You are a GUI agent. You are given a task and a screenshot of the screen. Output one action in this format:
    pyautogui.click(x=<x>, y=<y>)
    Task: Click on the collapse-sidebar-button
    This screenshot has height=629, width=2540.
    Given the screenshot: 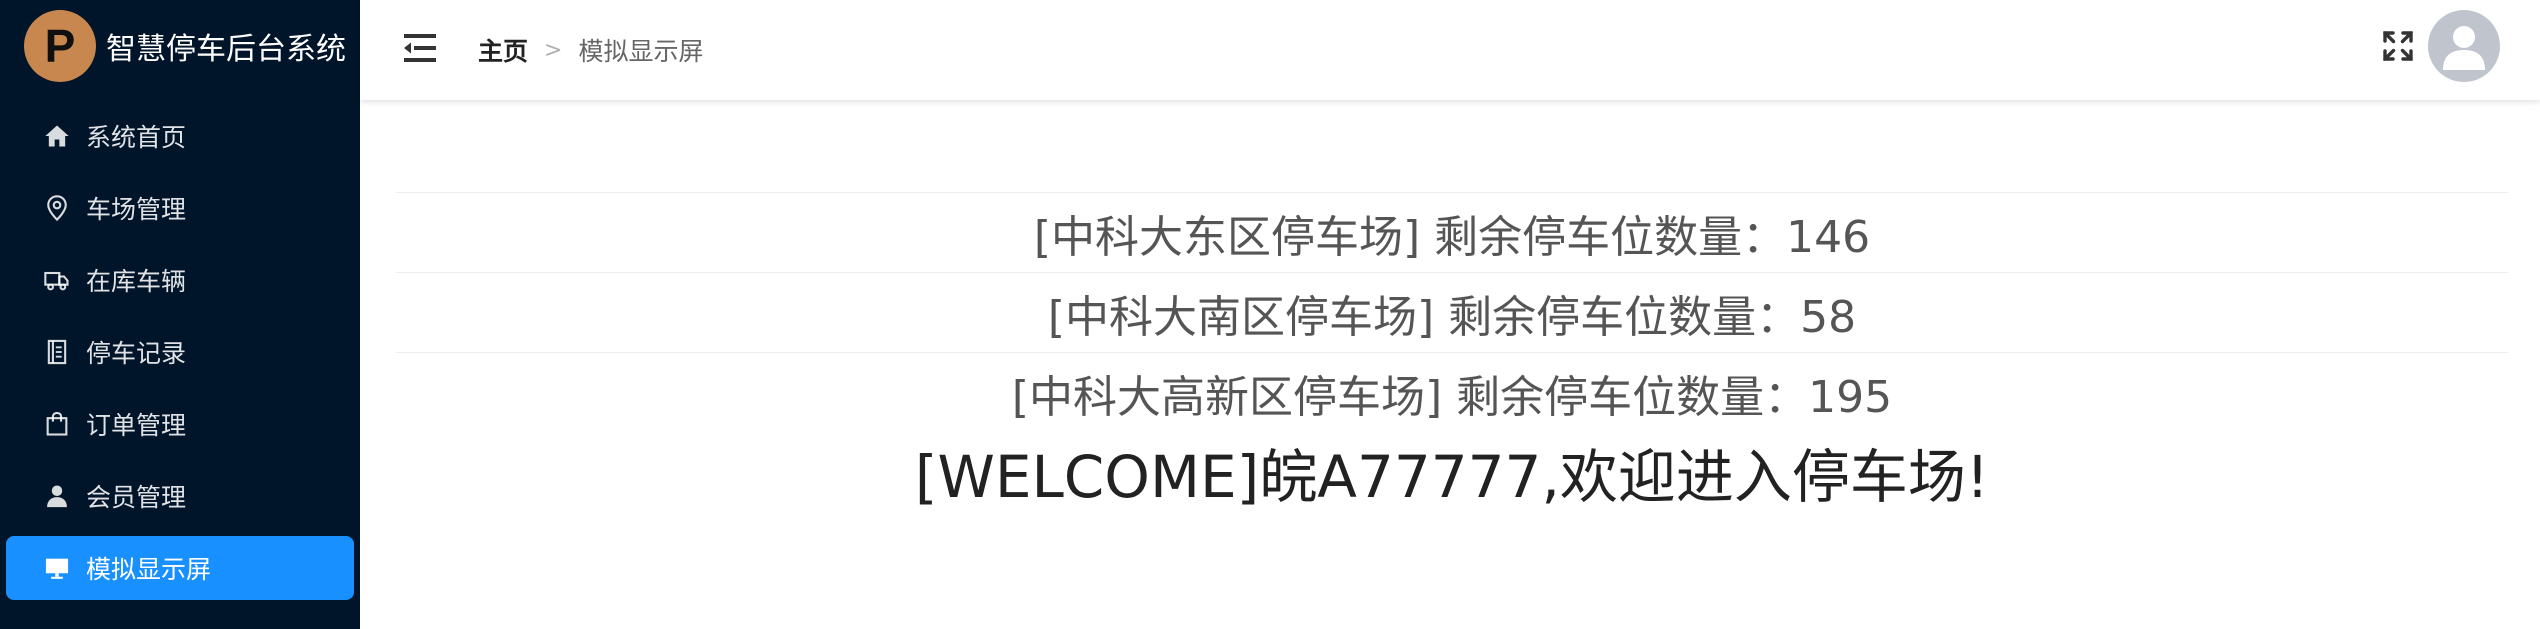 What is the action you would take?
    pyautogui.click(x=420, y=48)
    